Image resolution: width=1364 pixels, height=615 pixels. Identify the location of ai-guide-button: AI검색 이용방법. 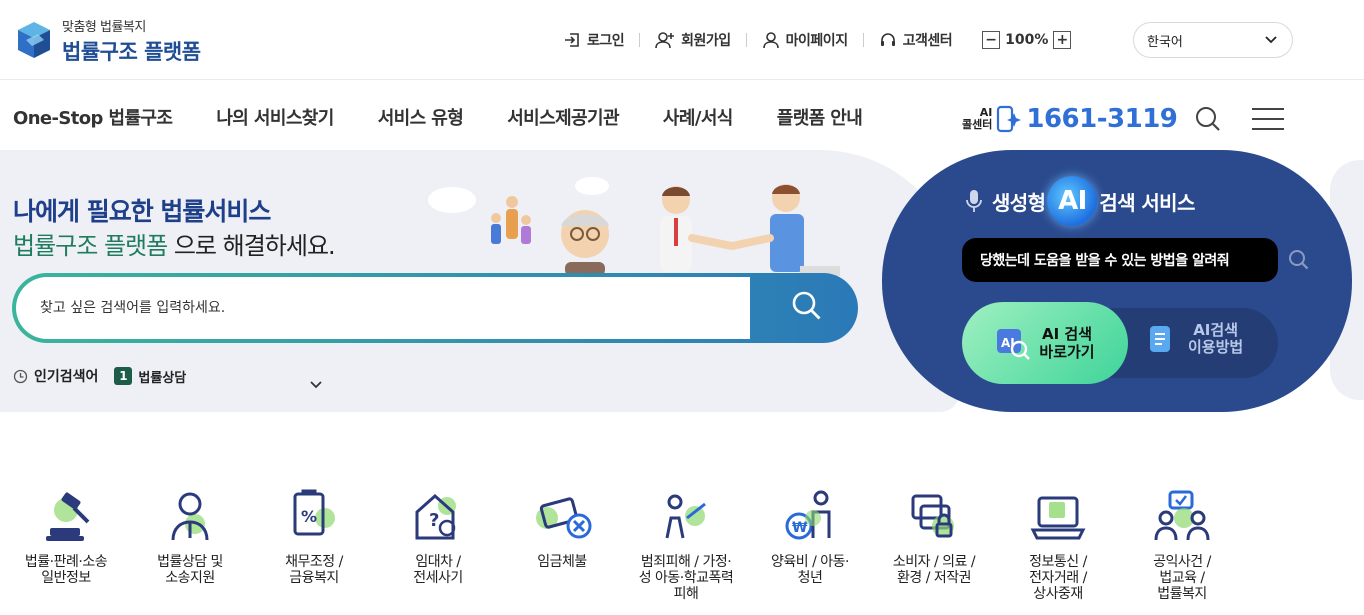
(1194, 339).